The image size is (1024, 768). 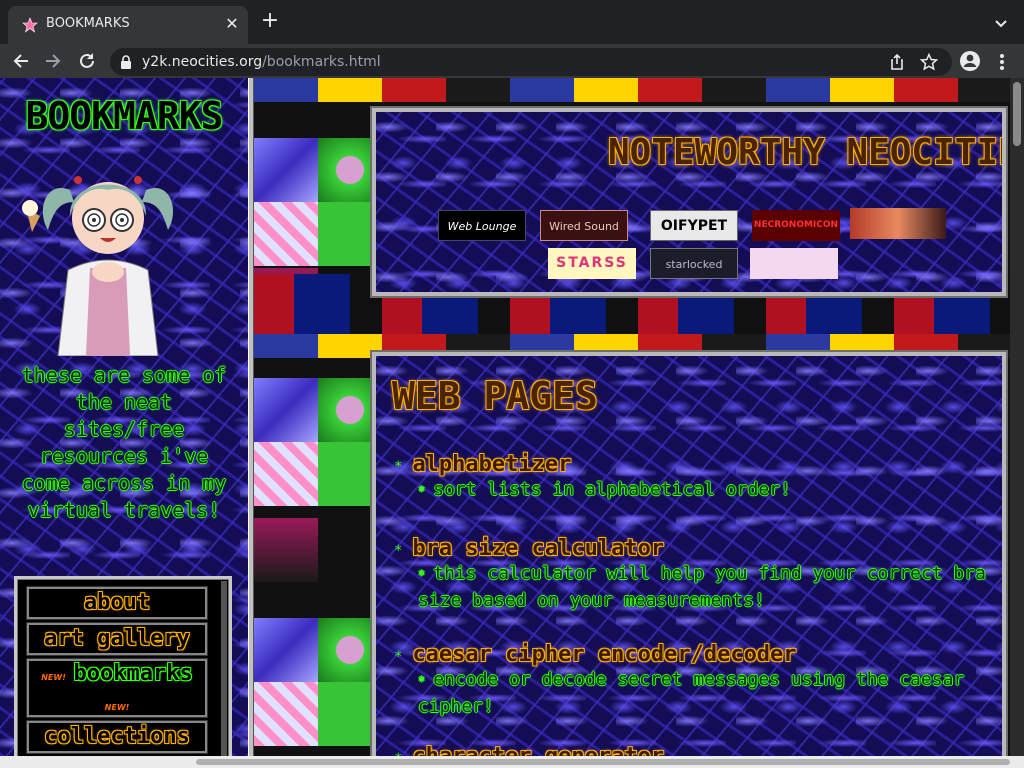 What do you see at coordinates (929, 62) in the screenshot?
I see `bookmark-star-icon` at bounding box center [929, 62].